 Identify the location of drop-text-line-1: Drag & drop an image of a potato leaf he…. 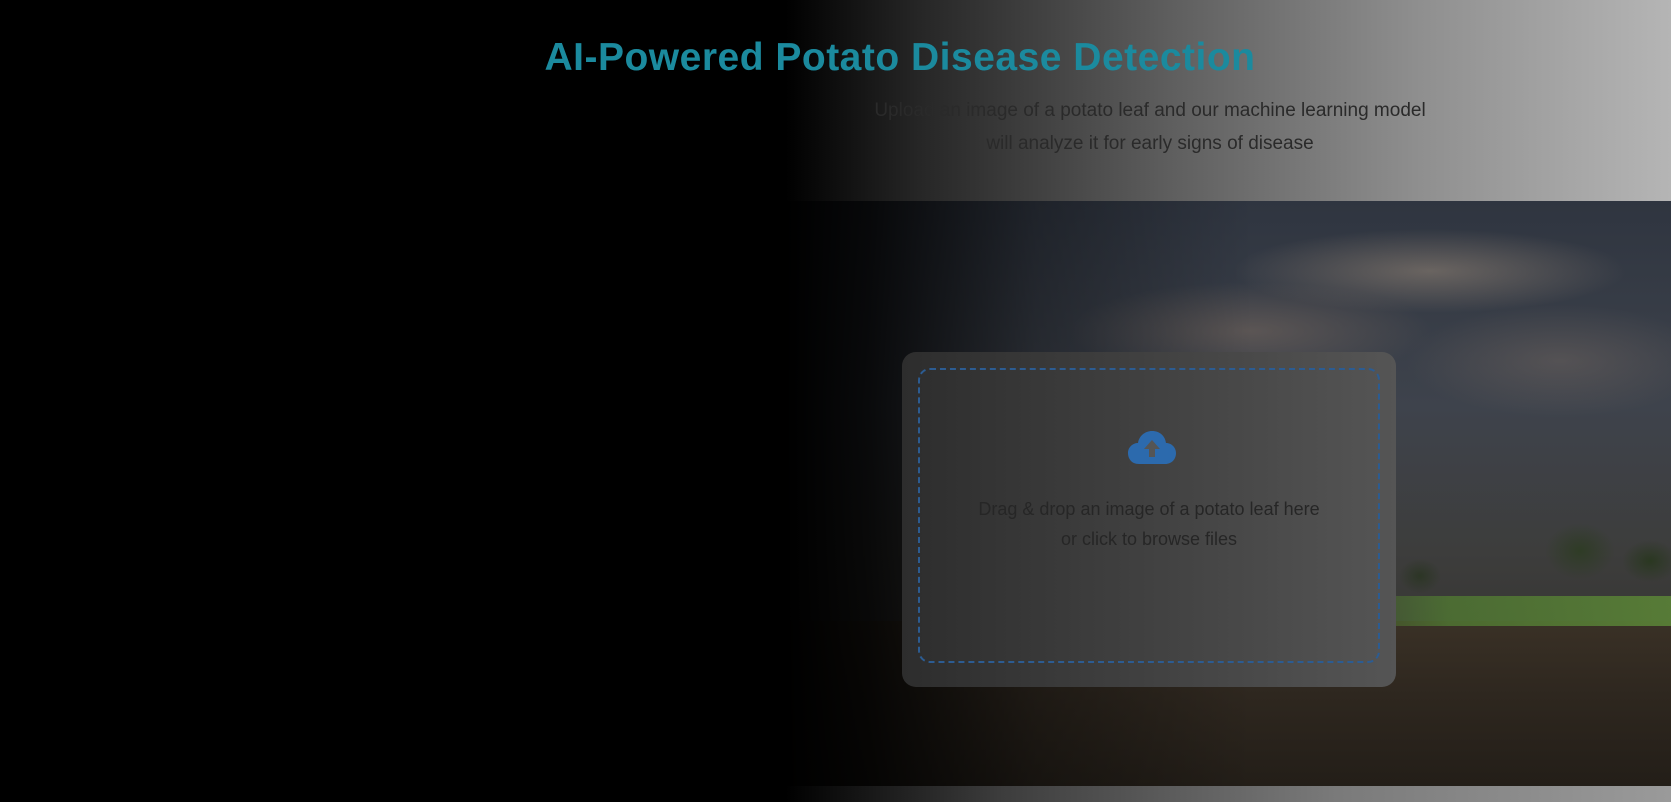
(1149, 509).